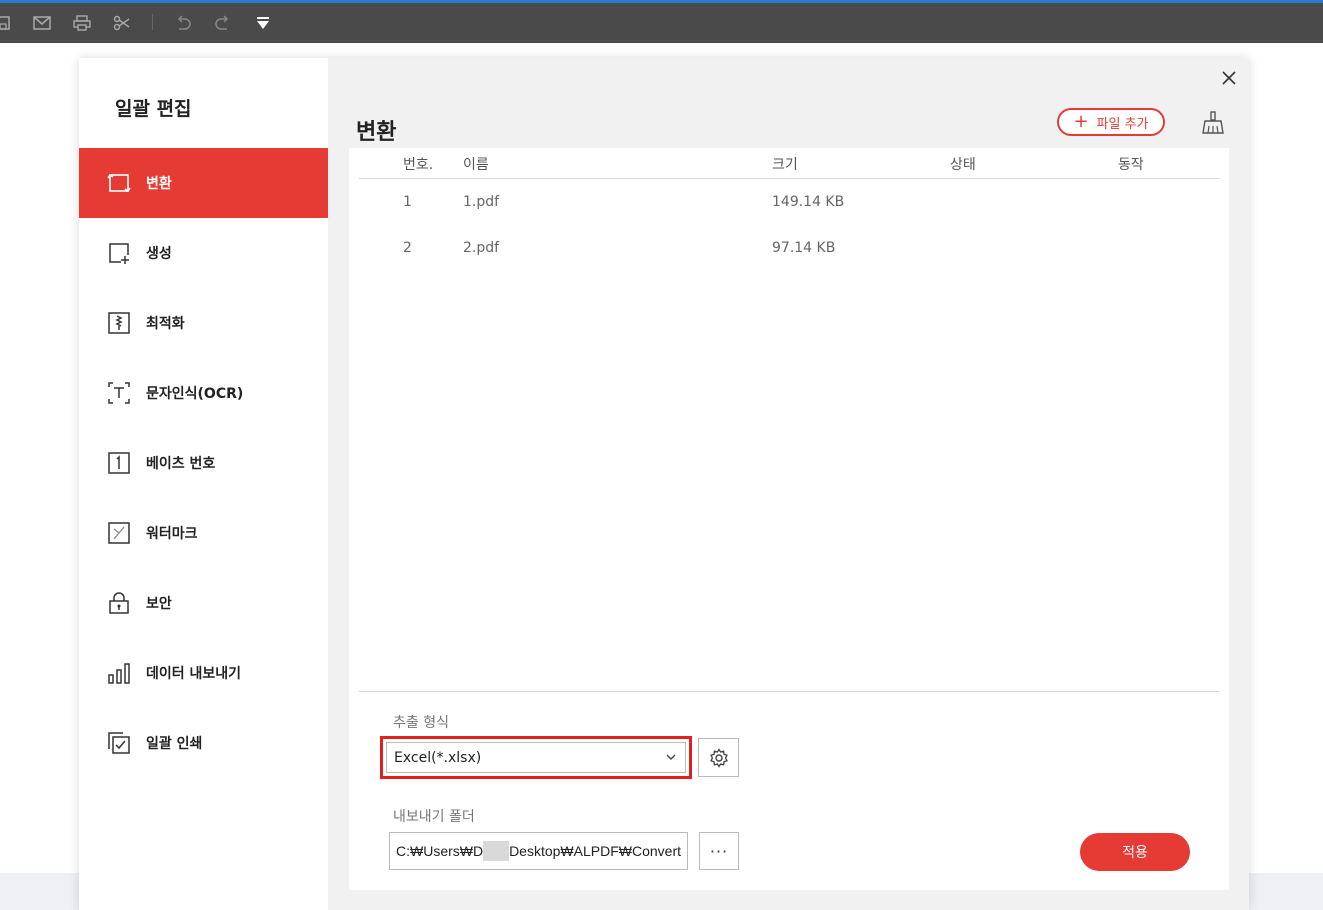 The width and height of the screenshot is (1323, 910). Describe the element at coordinates (203, 743) in the screenshot. I see `sidebar-item-batch-print: 일괄 인쇄` at that location.